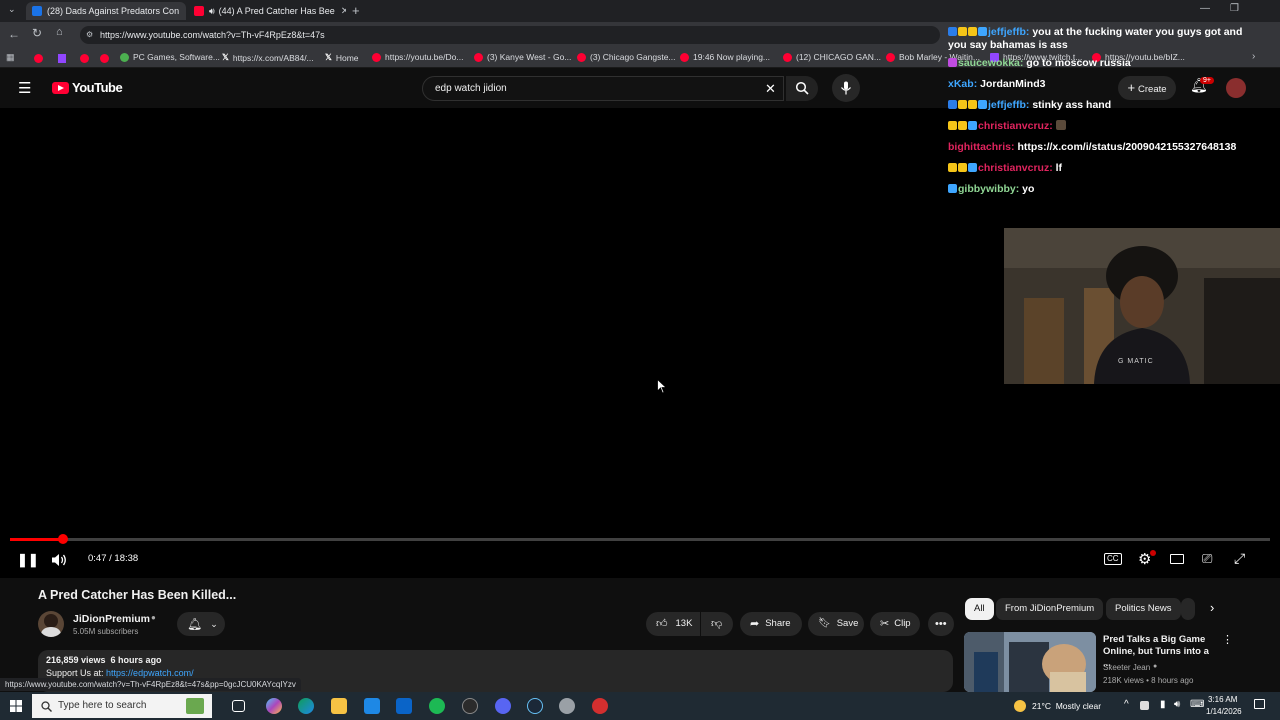 Image resolution: width=1280 pixels, height=720 pixels. I want to click on chip-from-channel: From JiDionPremium, so click(1050, 609).